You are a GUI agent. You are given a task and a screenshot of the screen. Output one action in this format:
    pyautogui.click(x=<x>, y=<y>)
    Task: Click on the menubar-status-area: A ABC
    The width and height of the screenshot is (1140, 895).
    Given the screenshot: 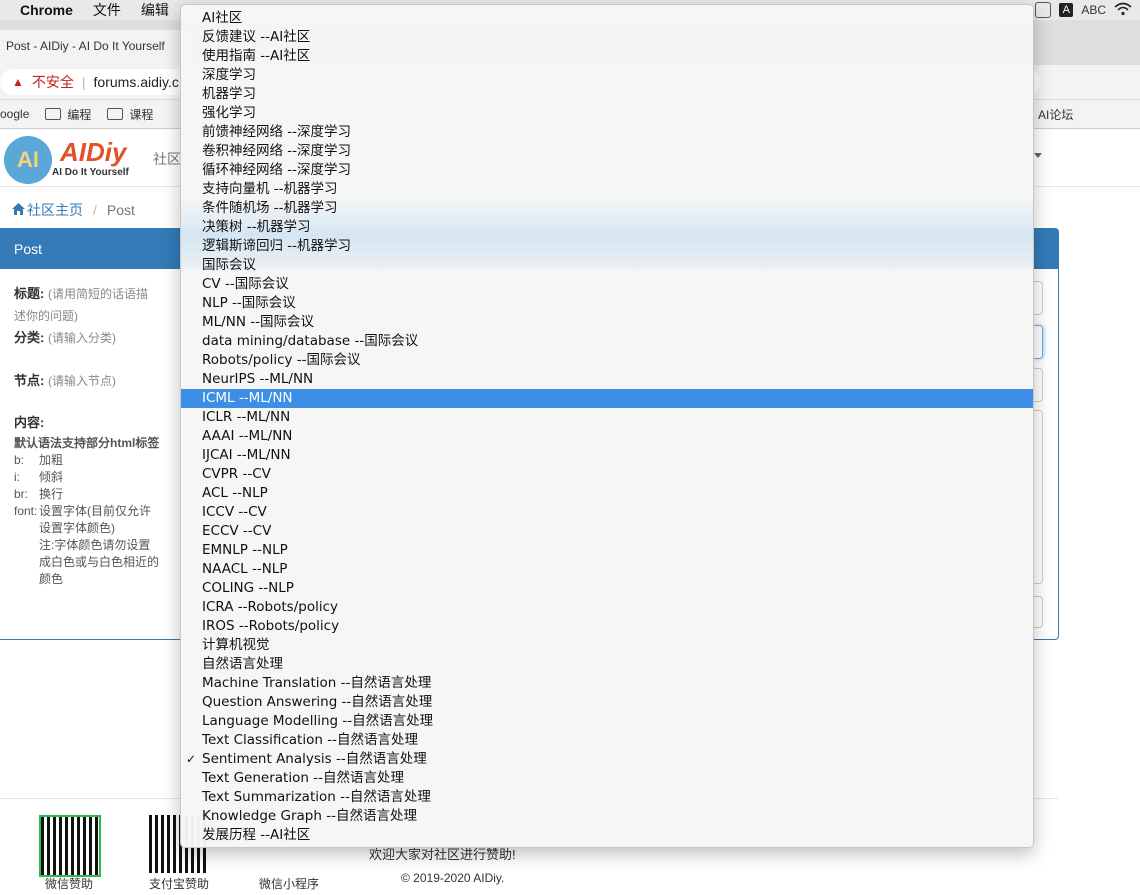 What is the action you would take?
    pyautogui.click(x=1083, y=10)
    